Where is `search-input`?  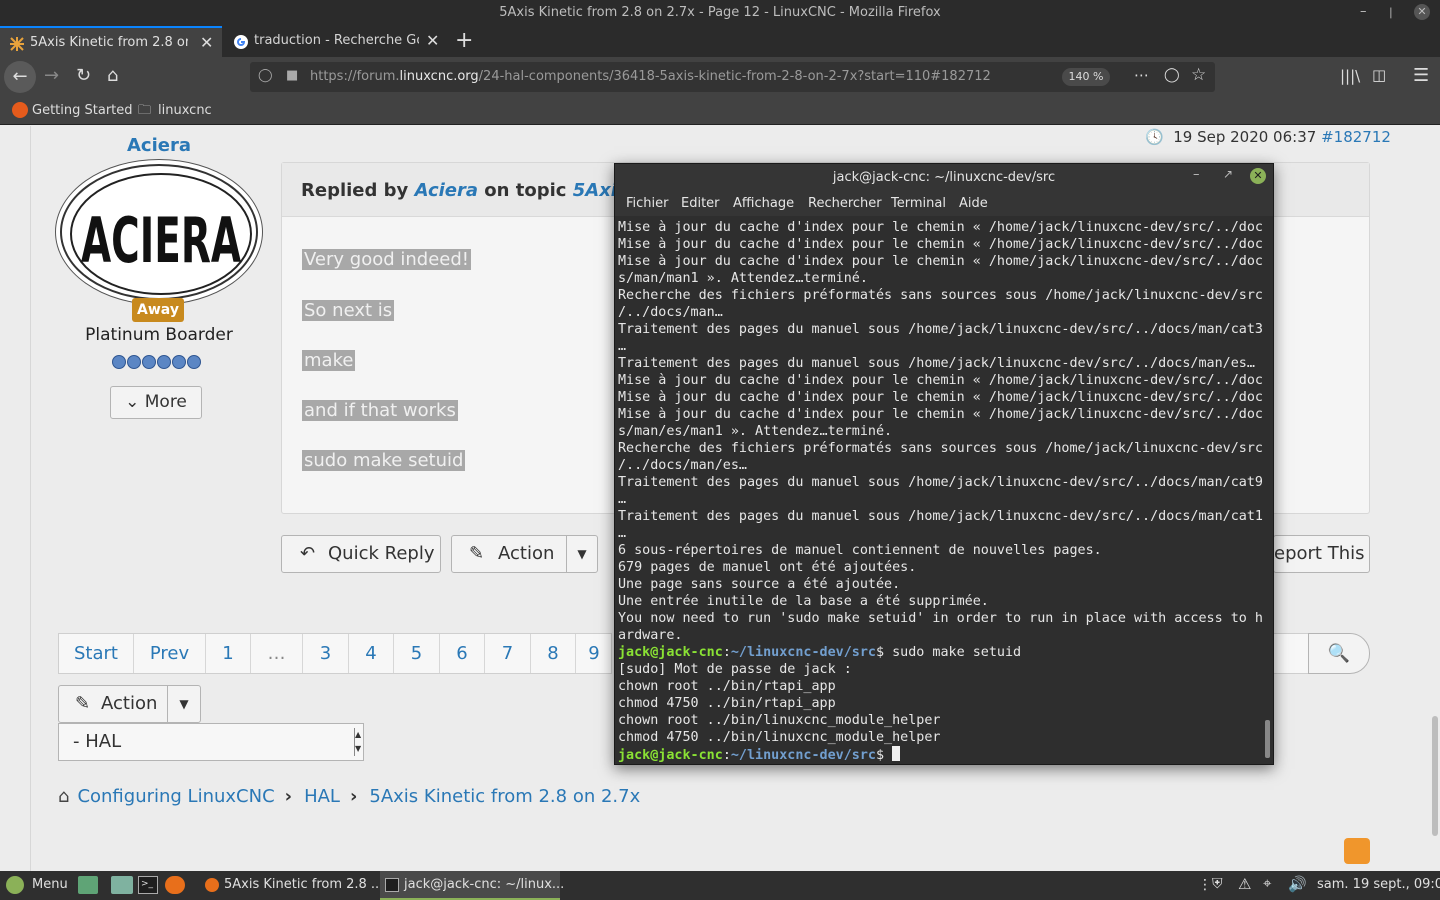
search-input is located at coordinates (1290, 653).